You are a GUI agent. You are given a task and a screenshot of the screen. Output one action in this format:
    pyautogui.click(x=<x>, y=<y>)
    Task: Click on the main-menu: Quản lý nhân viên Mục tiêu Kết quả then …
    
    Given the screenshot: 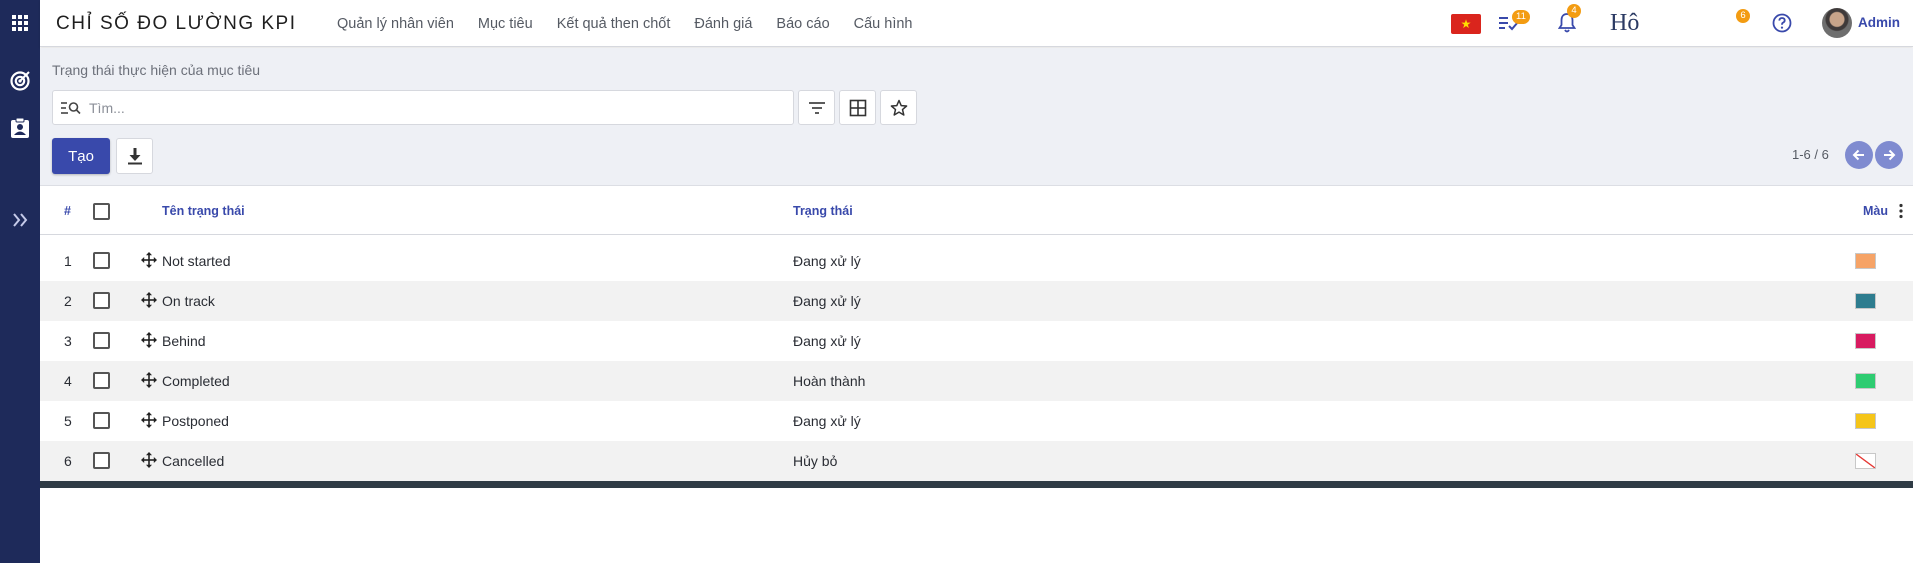 What is the action you would take?
    pyautogui.click(x=637, y=23)
    